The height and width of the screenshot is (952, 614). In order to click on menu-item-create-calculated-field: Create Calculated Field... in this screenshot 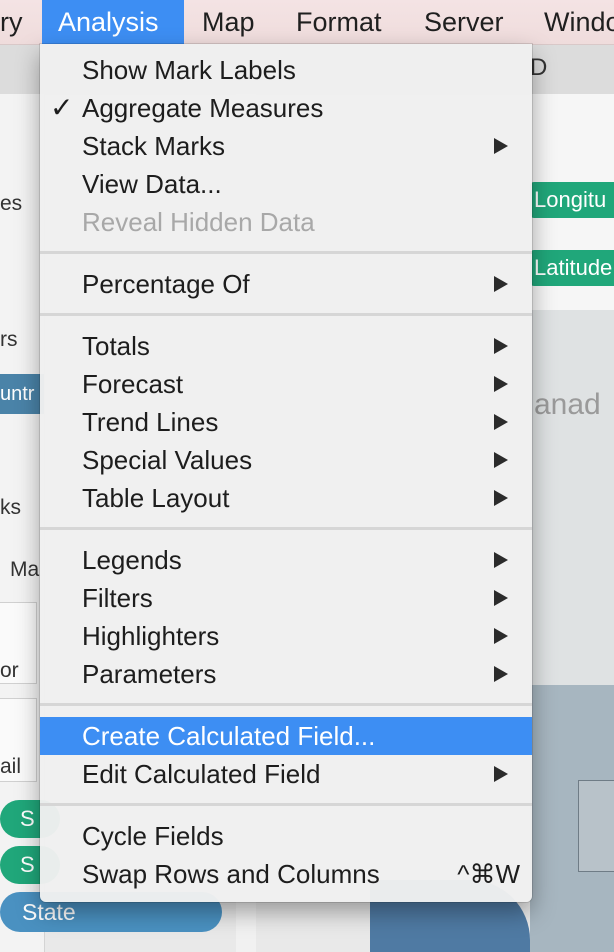, I will do `click(286, 736)`.